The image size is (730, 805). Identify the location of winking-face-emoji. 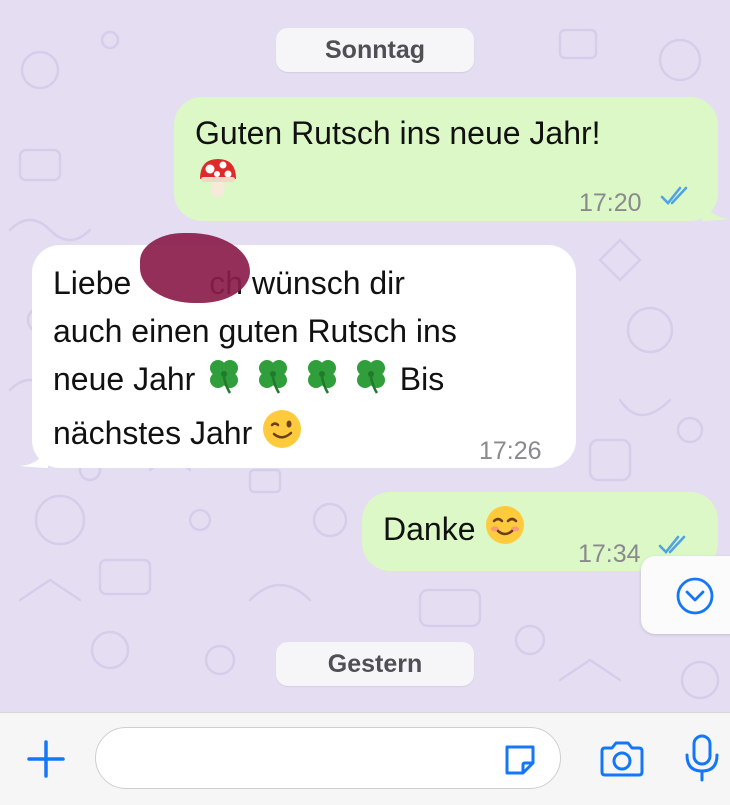
(282, 435).